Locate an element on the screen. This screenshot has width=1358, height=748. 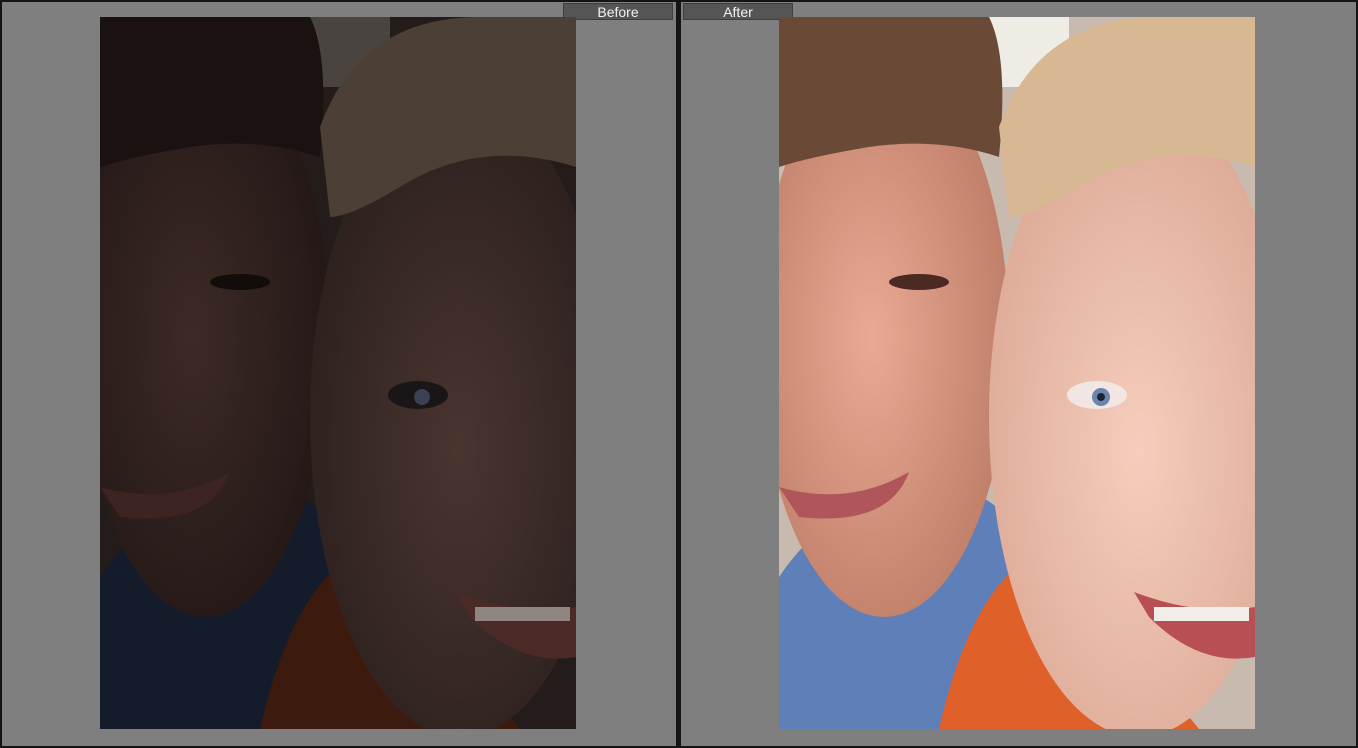
before-label: Before is located at coordinates (618, 11).